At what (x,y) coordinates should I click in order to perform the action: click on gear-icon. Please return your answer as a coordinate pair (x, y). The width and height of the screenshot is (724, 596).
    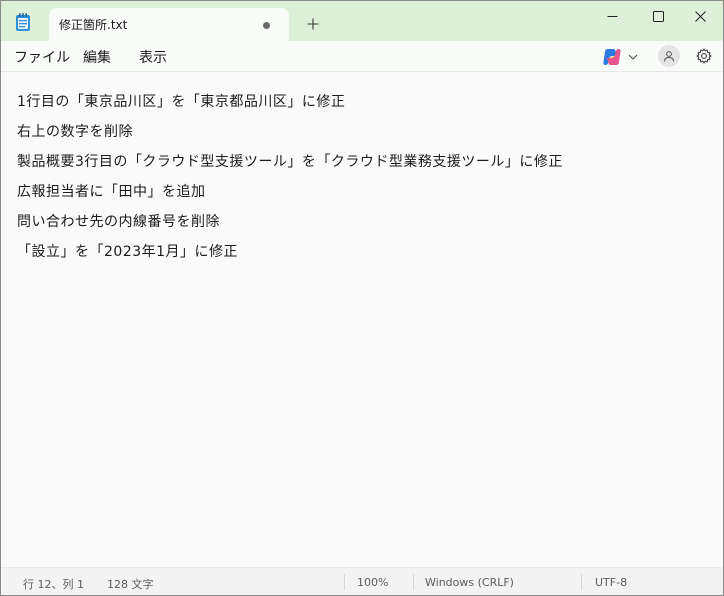
    Looking at the image, I should click on (704, 56).